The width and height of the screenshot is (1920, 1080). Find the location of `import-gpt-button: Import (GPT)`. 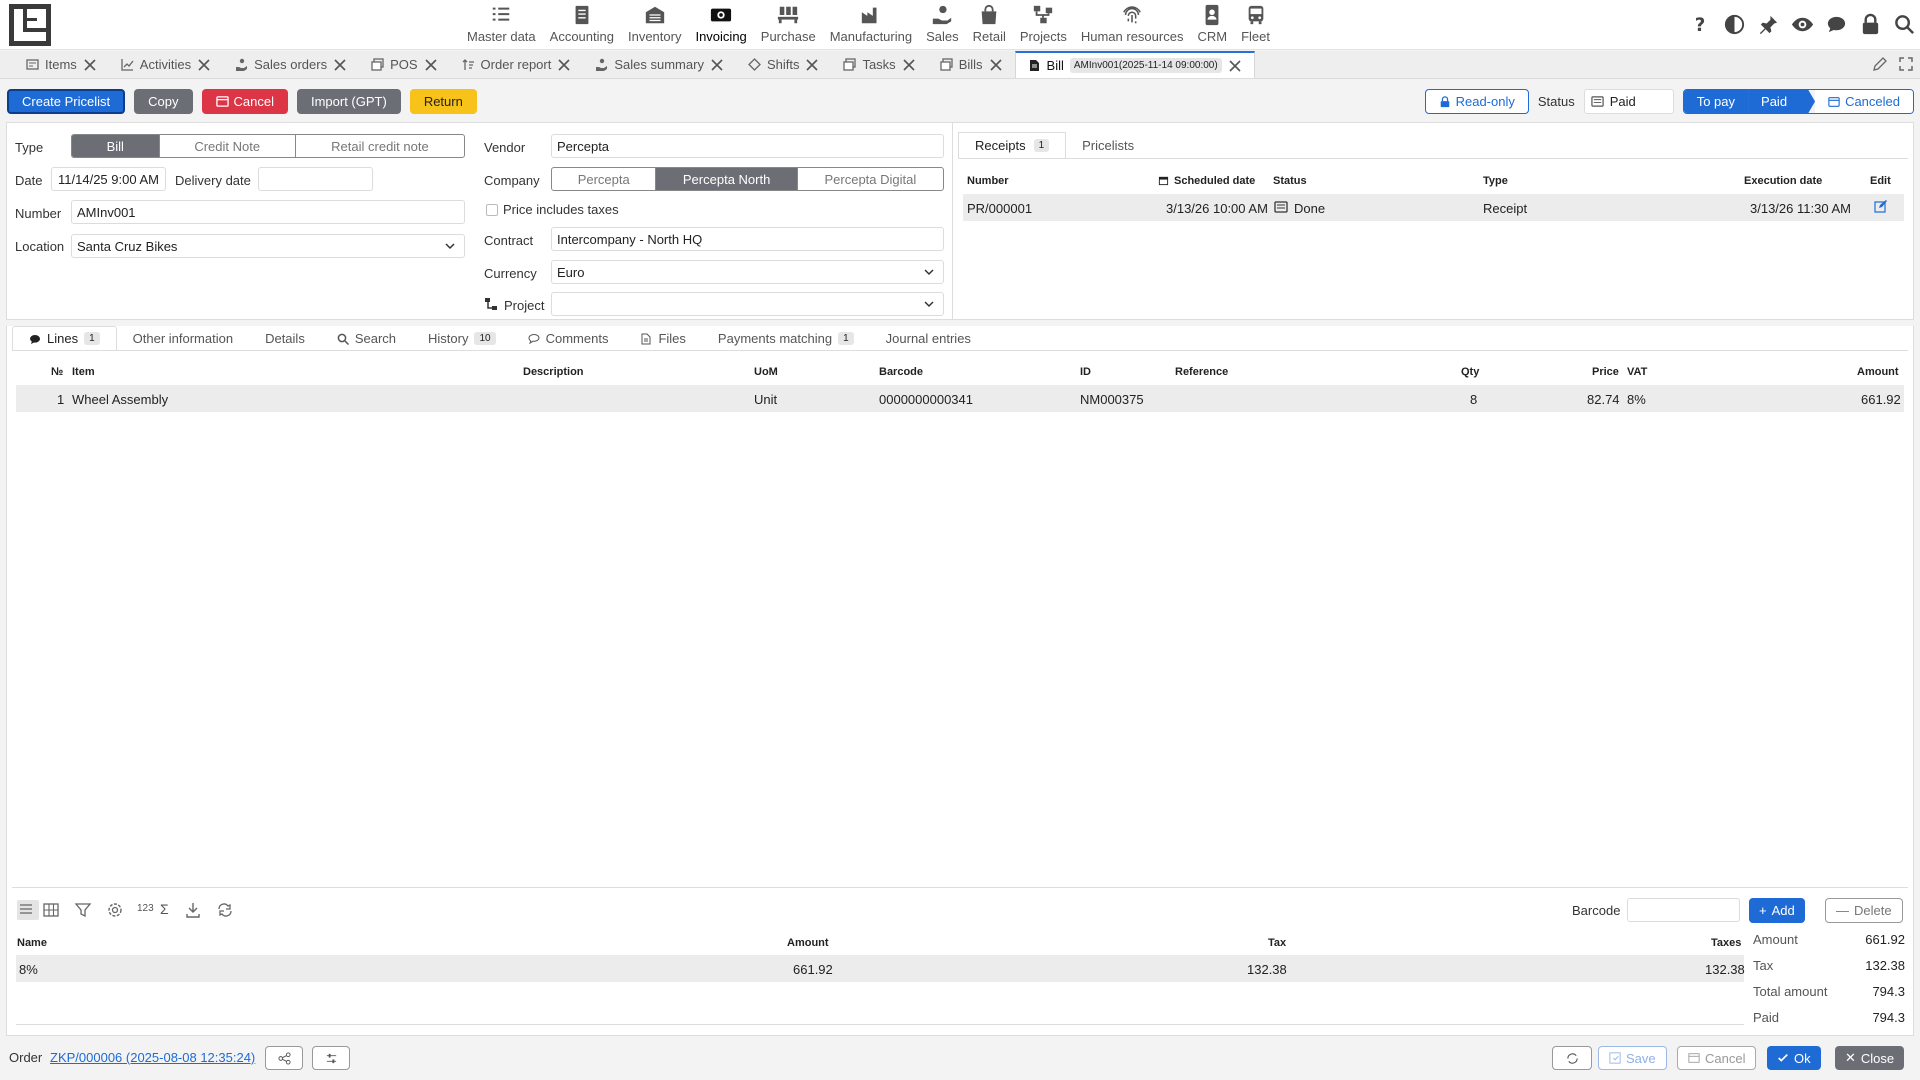

import-gpt-button: Import (GPT) is located at coordinates (348, 101).